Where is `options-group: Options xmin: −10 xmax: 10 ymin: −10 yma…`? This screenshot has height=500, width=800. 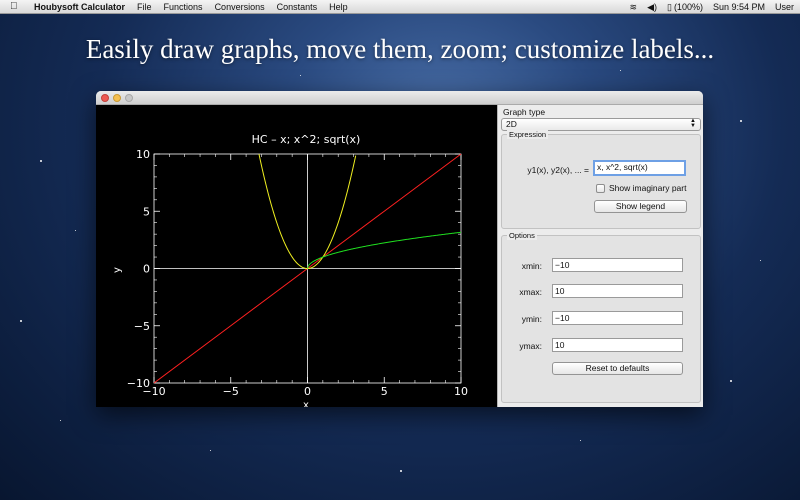 options-group: Options xmin: −10 xmax: 10 ymin: −10 yma… is located at coordinates (601, 317).